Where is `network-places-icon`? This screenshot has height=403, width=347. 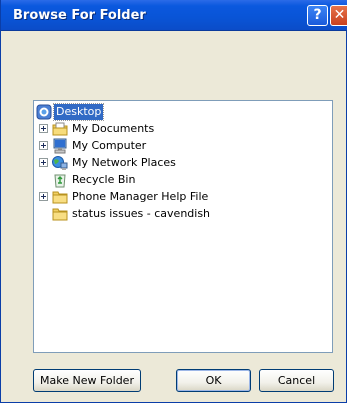
network-places-icon is located at coordinates (60, 163).